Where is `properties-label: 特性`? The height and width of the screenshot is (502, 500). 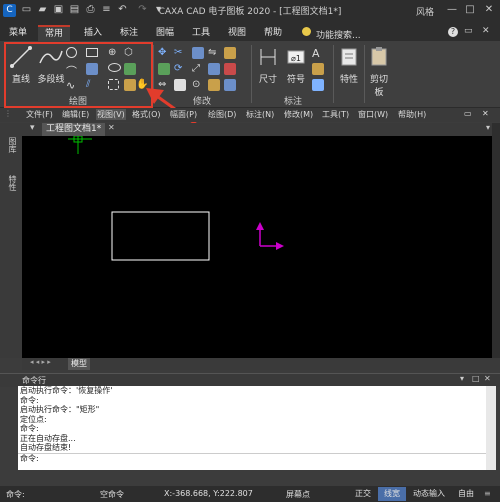 properties-label: 特性 is located at coordinates (348, 80).